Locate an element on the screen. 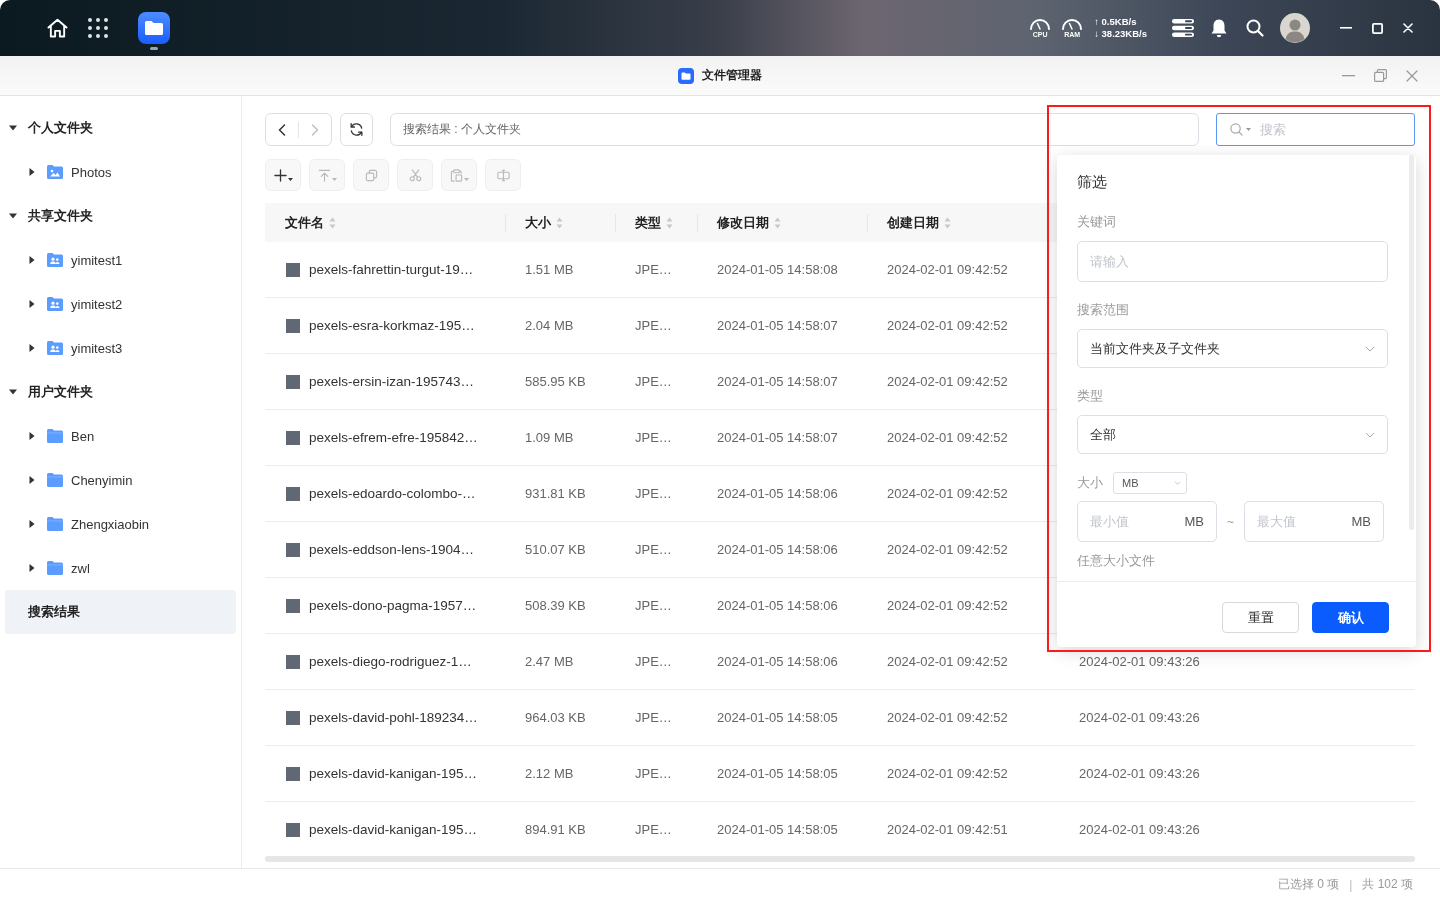  sidebar-item: Ben is located at coordinates (120, 436).